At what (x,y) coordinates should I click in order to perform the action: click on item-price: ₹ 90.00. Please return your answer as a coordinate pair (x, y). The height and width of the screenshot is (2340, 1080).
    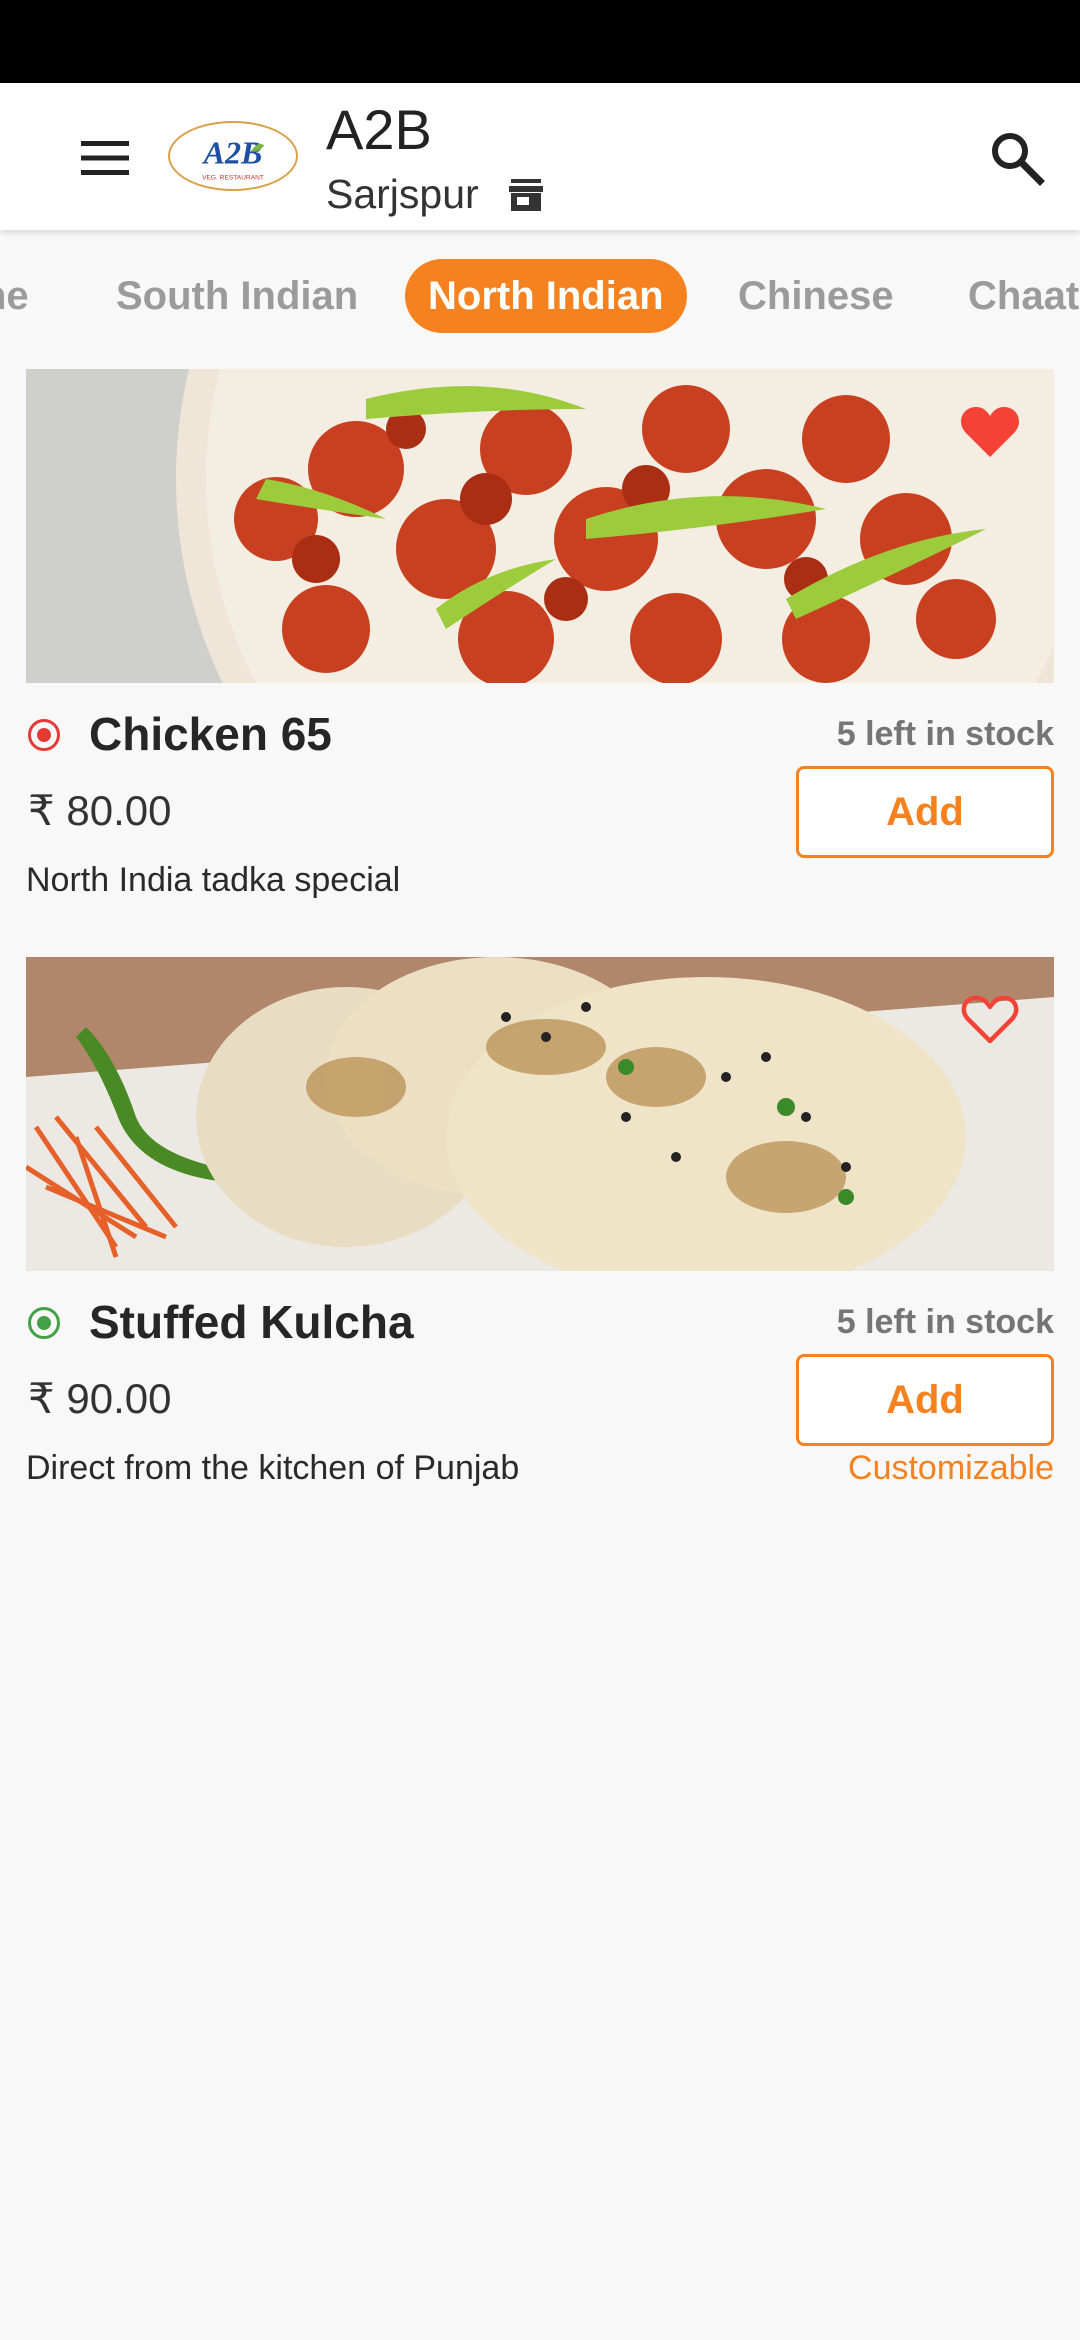
    Looking at the image, I should click on (100, 1398).